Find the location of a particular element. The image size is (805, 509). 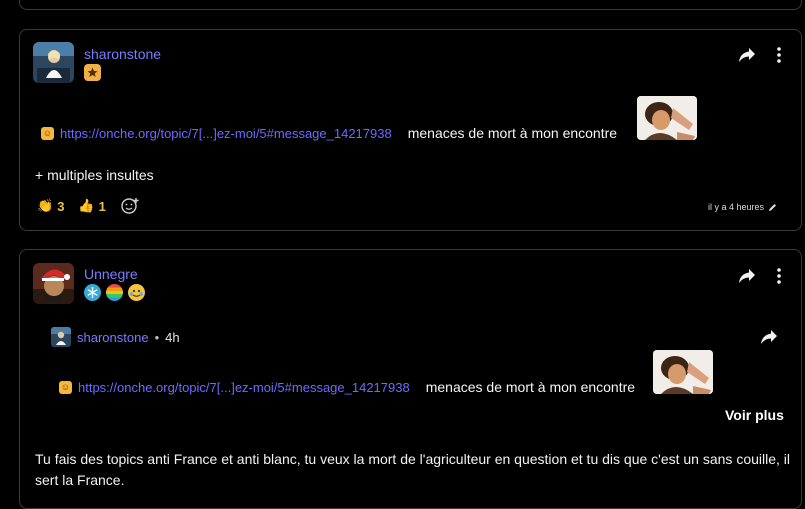

edit-pencil-icon is located at coordinates (772, 207).